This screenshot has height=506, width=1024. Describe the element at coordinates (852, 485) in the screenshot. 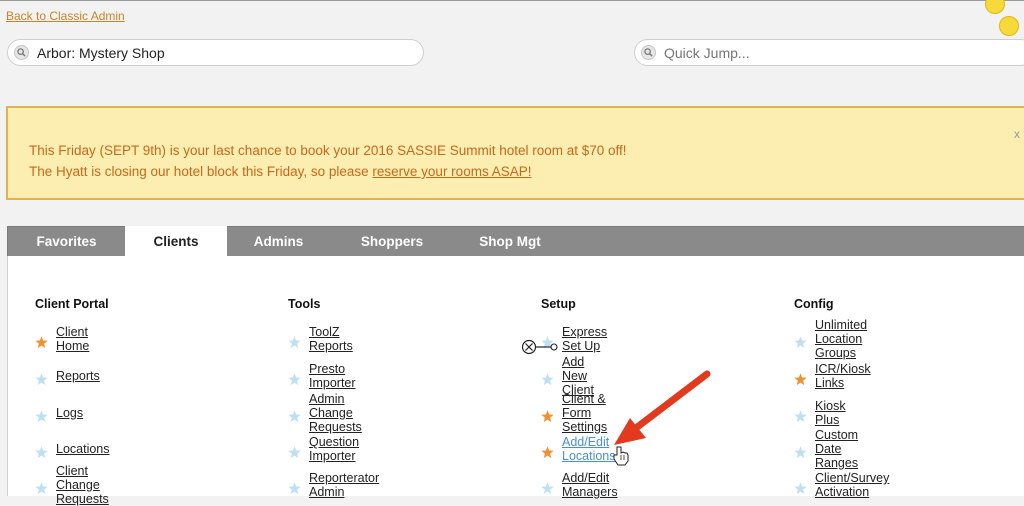

I see `menu-link: Client/Survey Activation` at that location.